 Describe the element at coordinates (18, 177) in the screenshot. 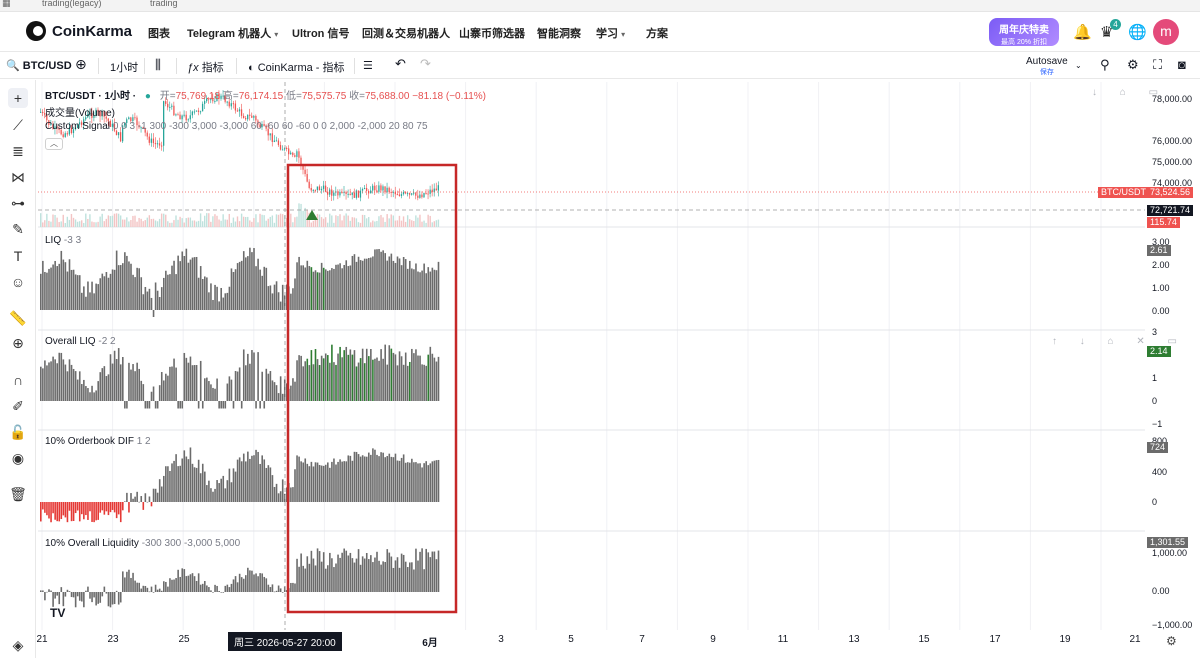

I see `pattern-icon: ⋈` at that location.